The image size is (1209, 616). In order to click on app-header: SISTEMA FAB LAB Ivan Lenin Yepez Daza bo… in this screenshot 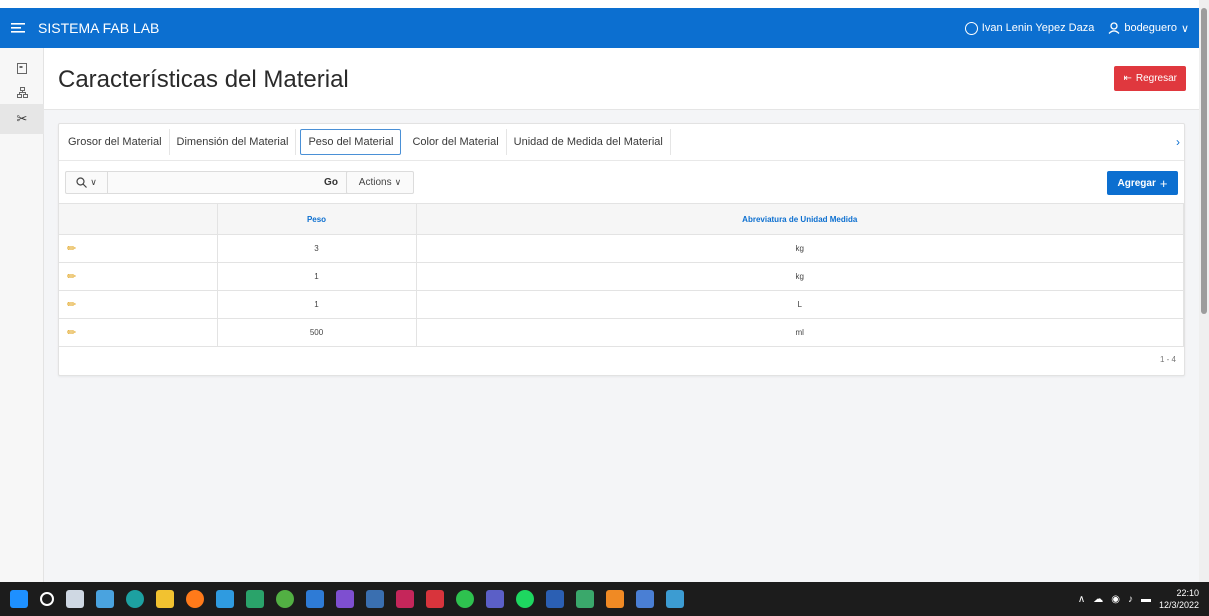, I will do `click(599, 28)`.